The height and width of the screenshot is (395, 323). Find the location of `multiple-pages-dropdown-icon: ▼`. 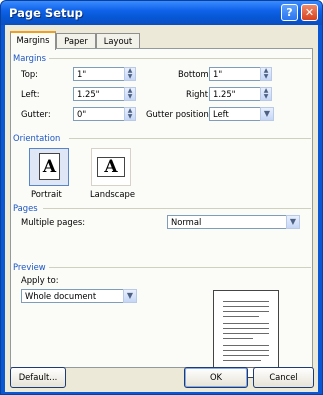

multiple-pages-dropdown-icon: ▼ is located at coordinates (293, 222).